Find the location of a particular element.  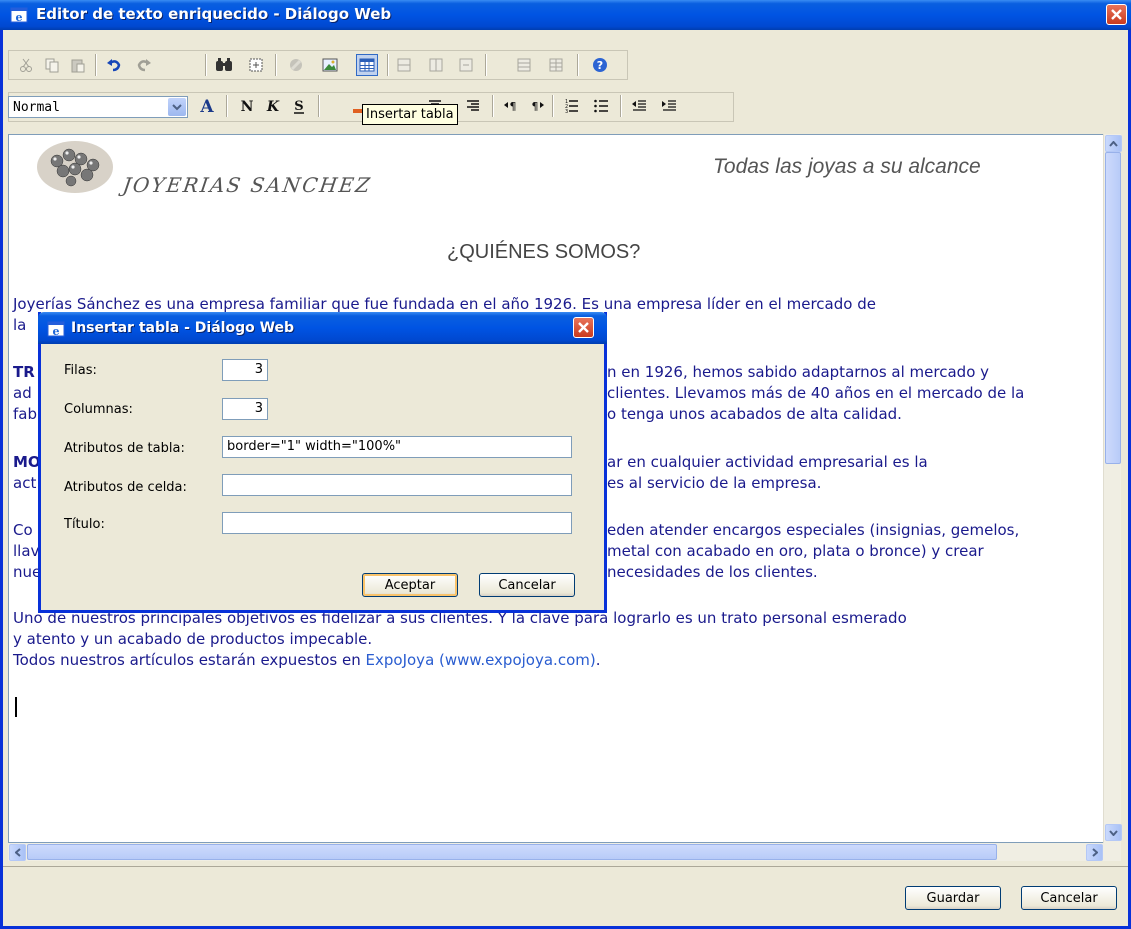

expojoya-url-link: (www.expojoya.com) is located at coordinates (517, 660).